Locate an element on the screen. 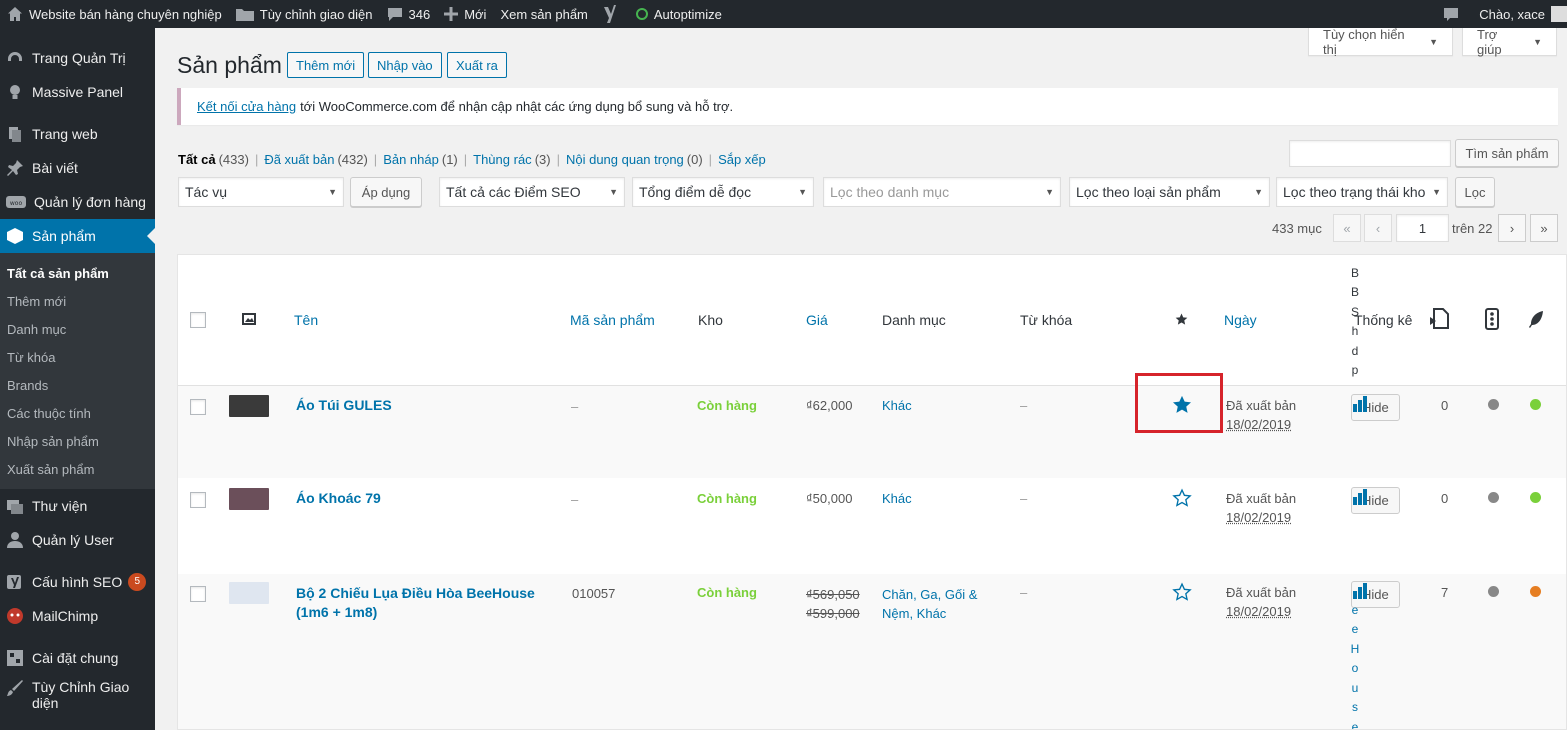 The image size is (1567, 730). product-name-link: Áo Túi GULES is located at coordinates (344, 405).